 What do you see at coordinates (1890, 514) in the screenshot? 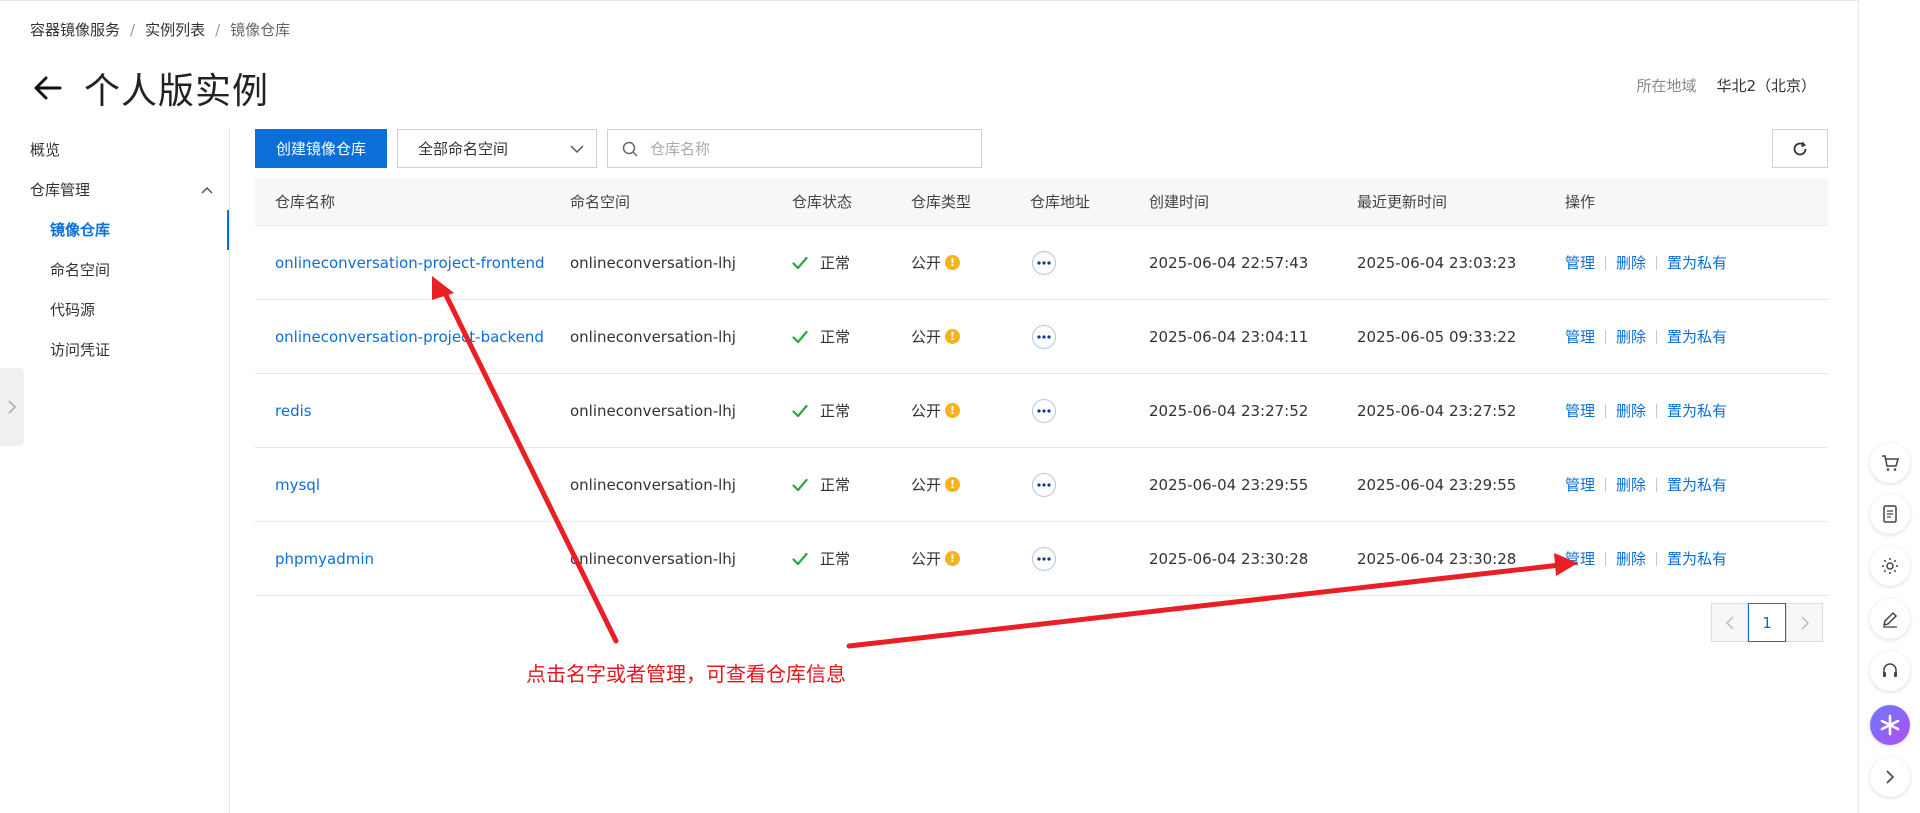
I see `document-button` at bounding box center [1890, 514].